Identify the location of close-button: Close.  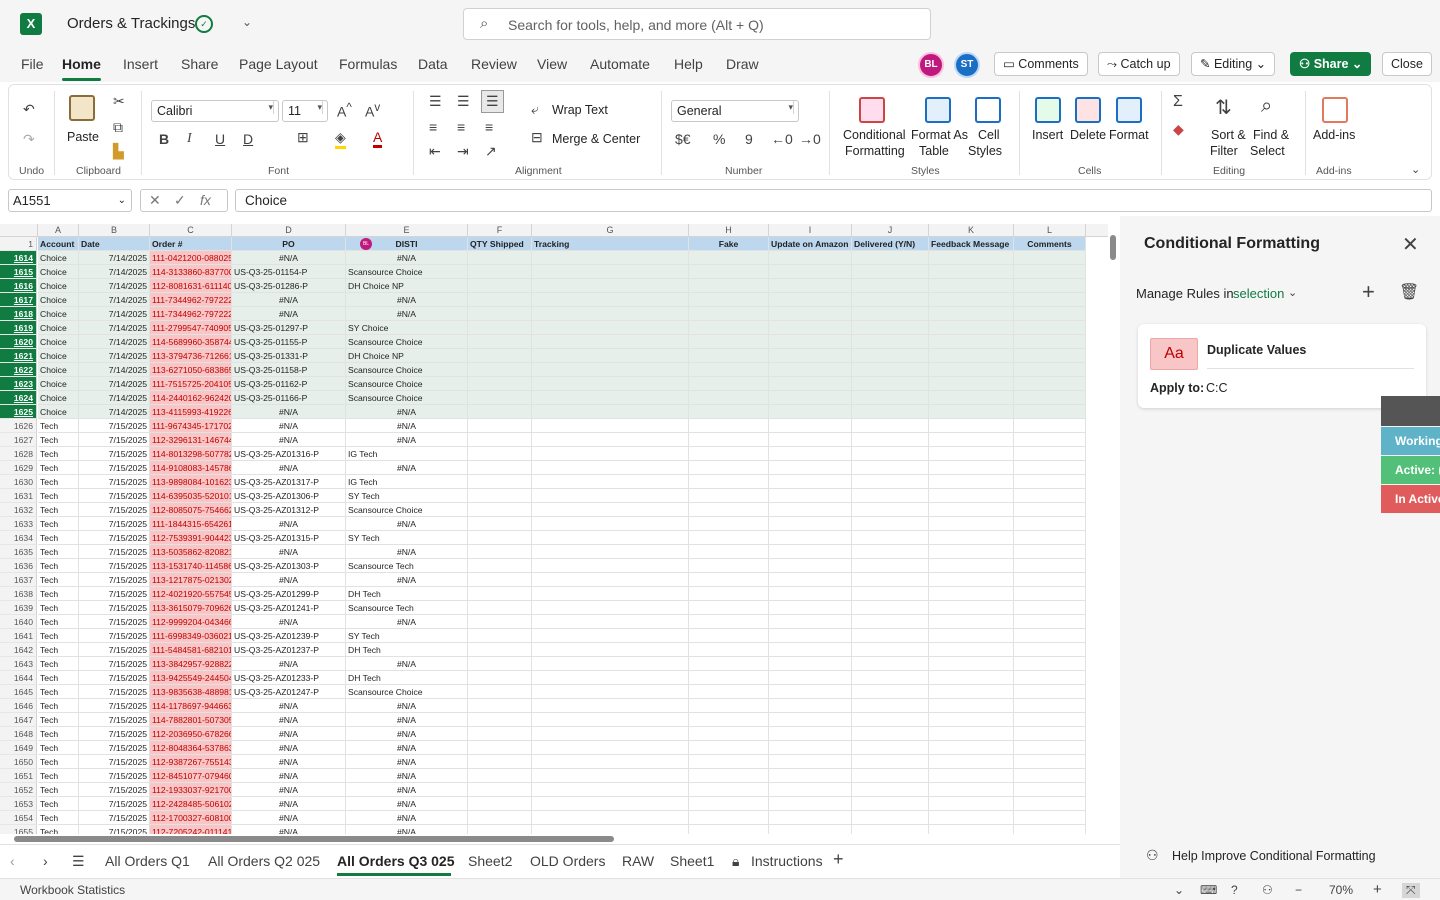
(1407, 64).